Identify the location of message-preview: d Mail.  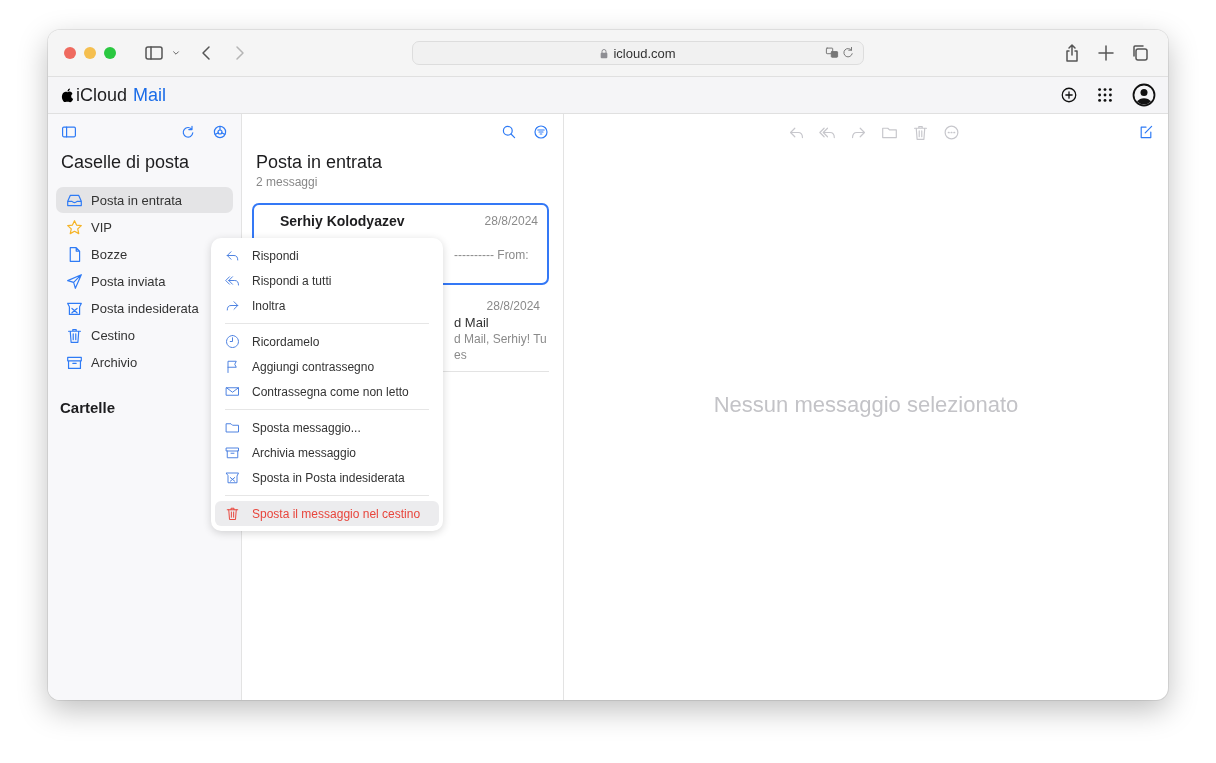
(471, 323).